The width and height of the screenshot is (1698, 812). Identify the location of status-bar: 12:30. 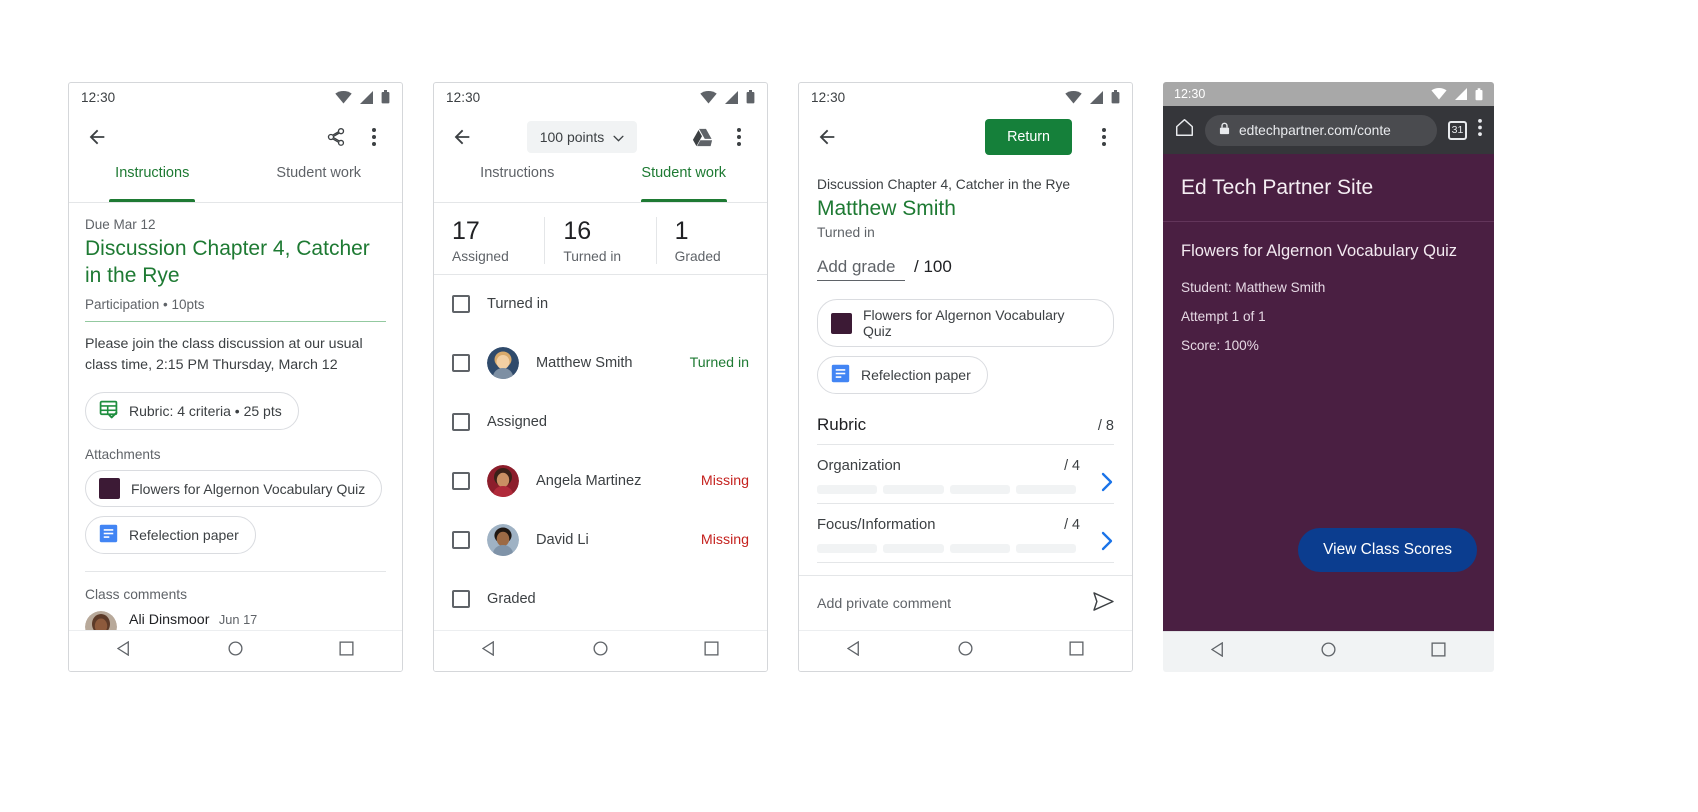
(600, 97).